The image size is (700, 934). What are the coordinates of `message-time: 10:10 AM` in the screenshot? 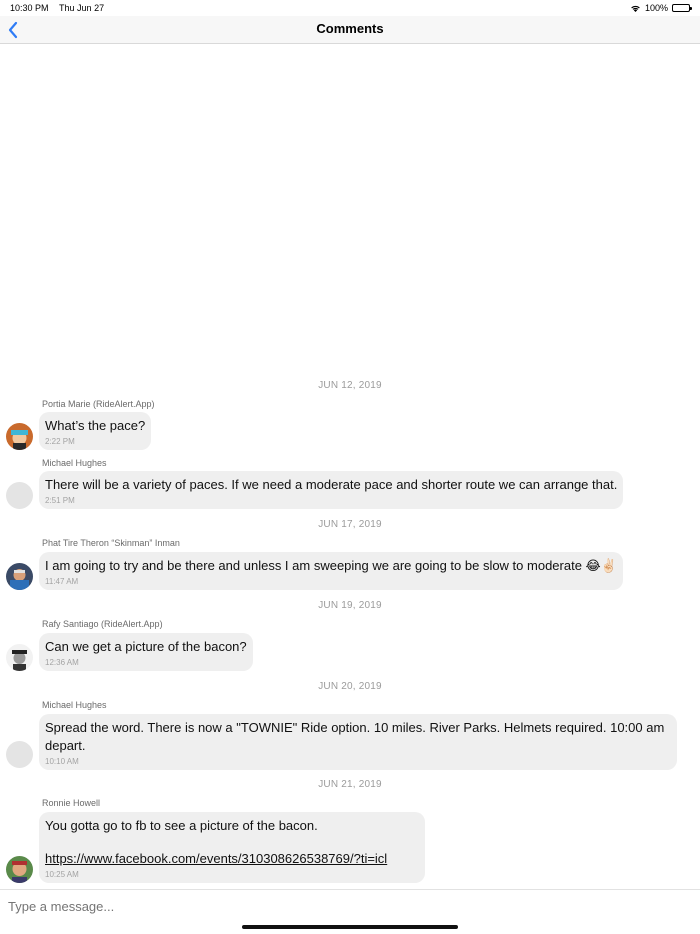 It's located at (62, 761).